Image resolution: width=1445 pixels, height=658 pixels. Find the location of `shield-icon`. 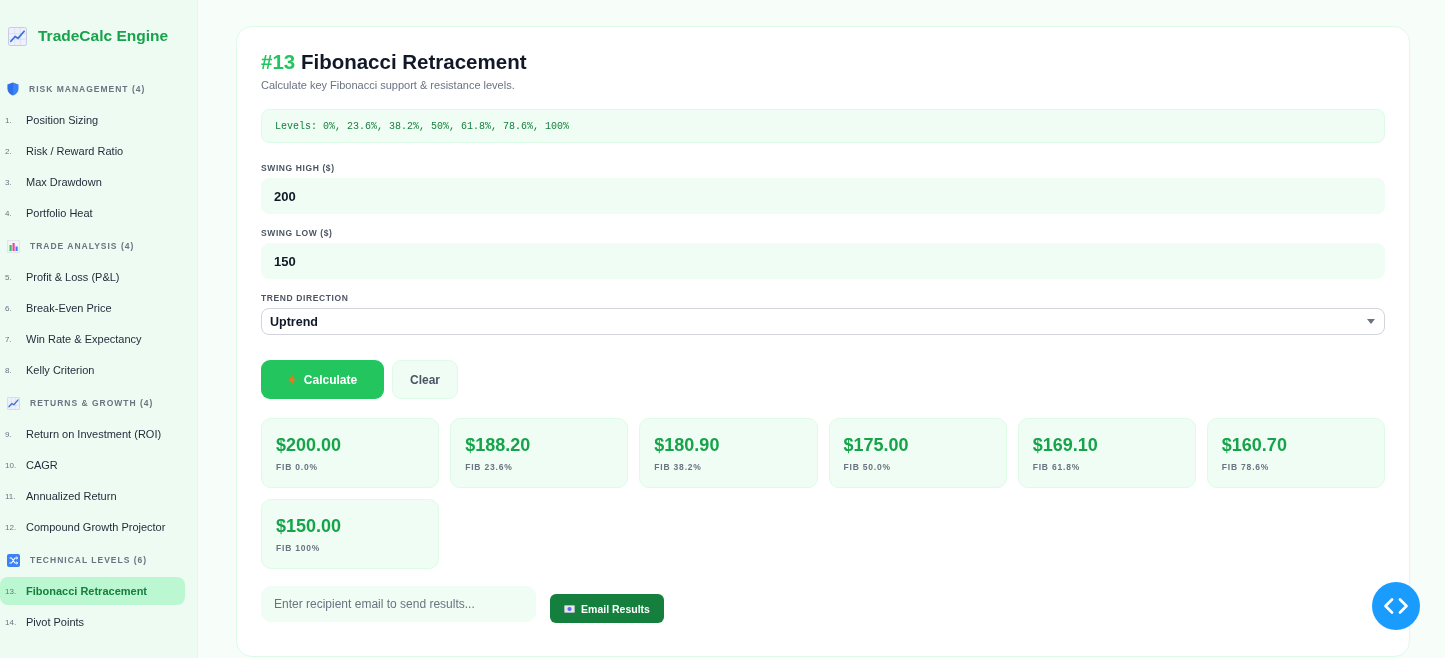

shield-icon is located at coordinates (13, 89).